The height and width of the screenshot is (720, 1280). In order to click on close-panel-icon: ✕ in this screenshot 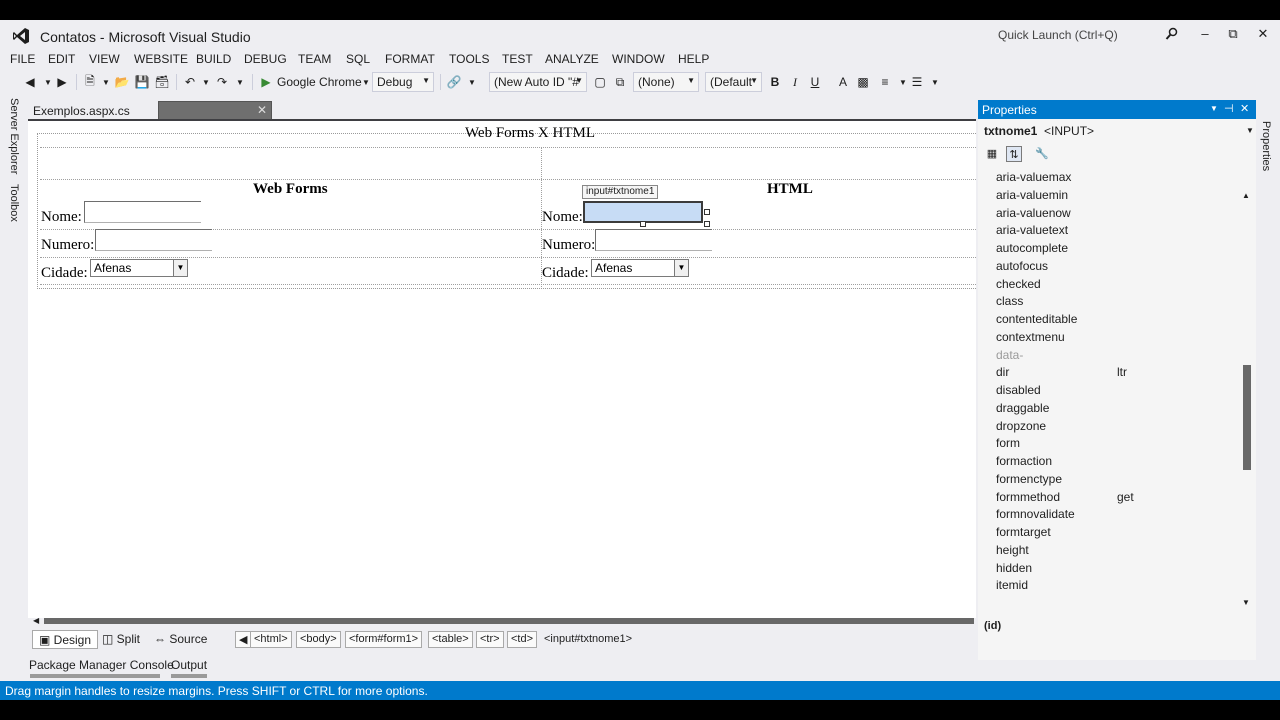, I will do `click(1244, 108)`.